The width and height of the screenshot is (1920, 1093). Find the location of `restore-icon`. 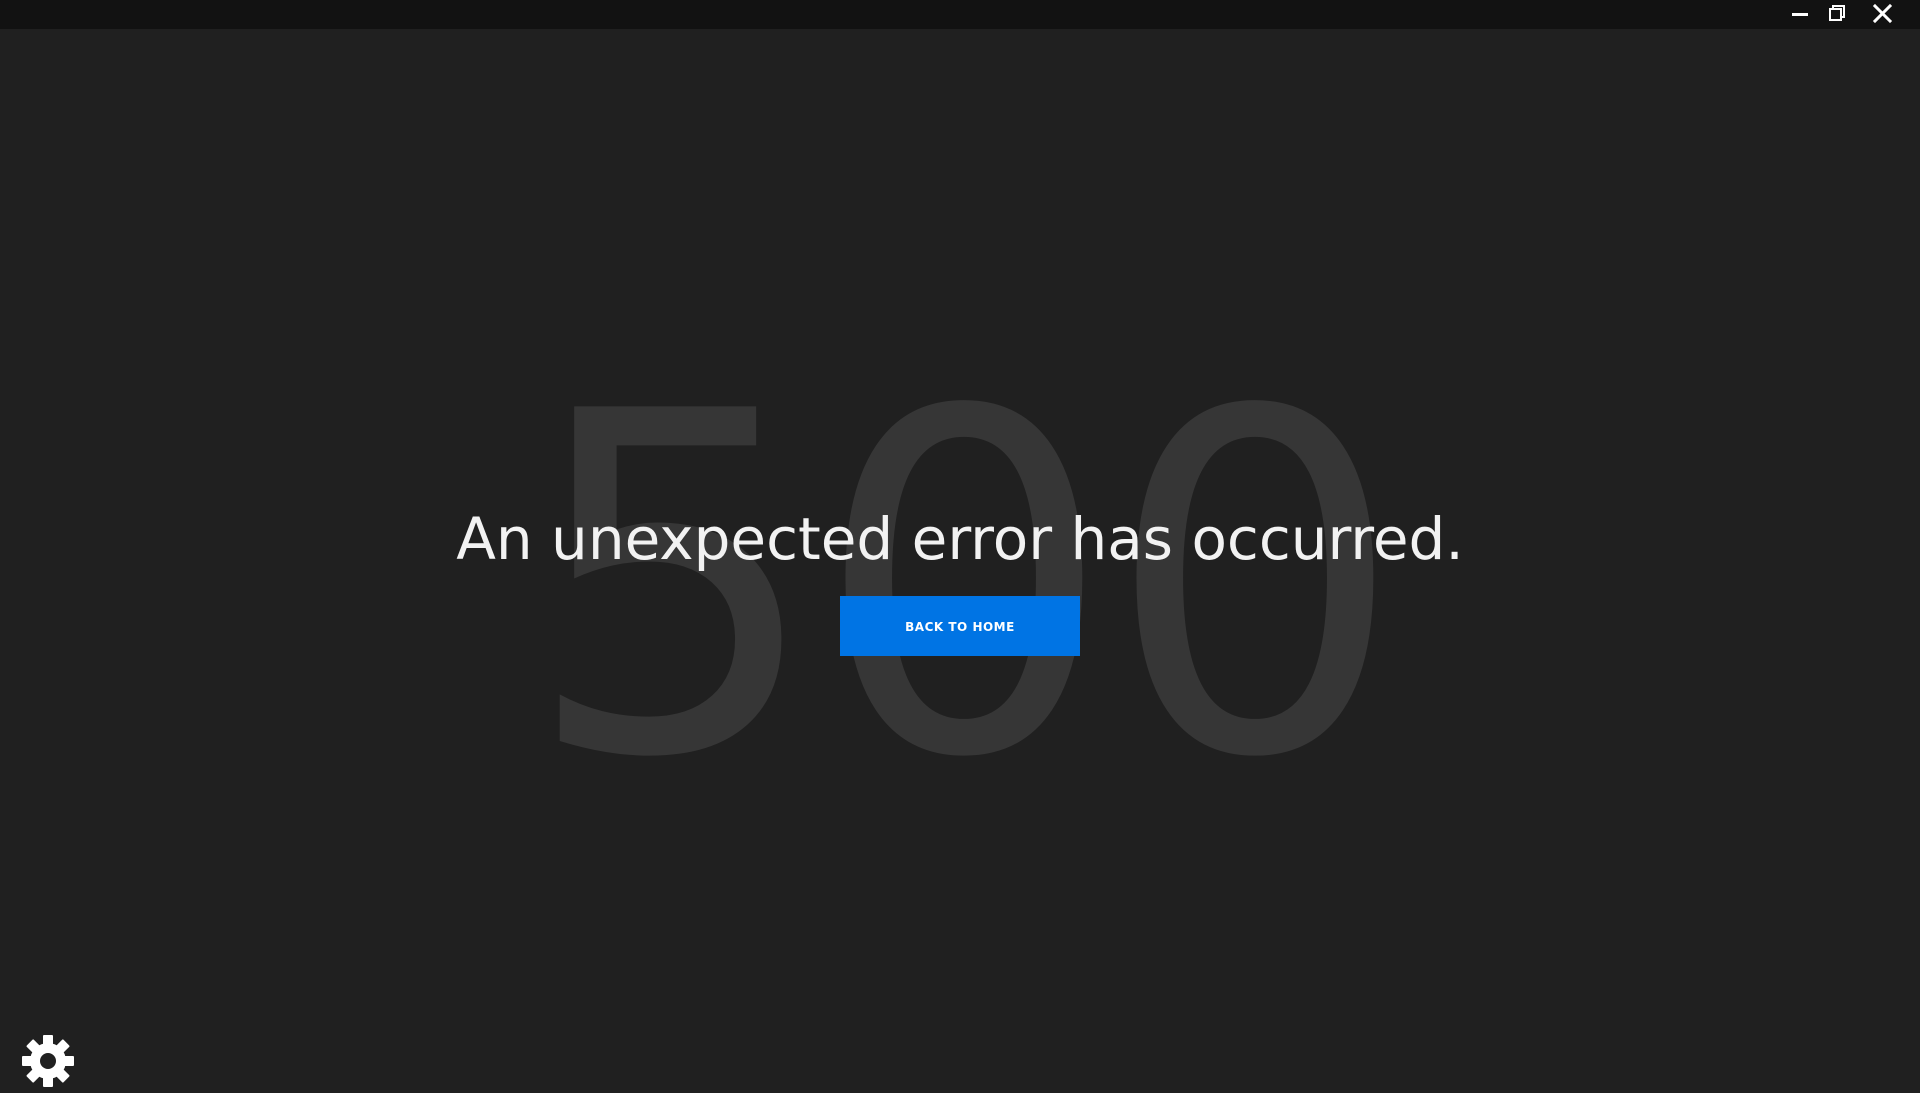

restore-icon is located at coordinates (1837, 13).